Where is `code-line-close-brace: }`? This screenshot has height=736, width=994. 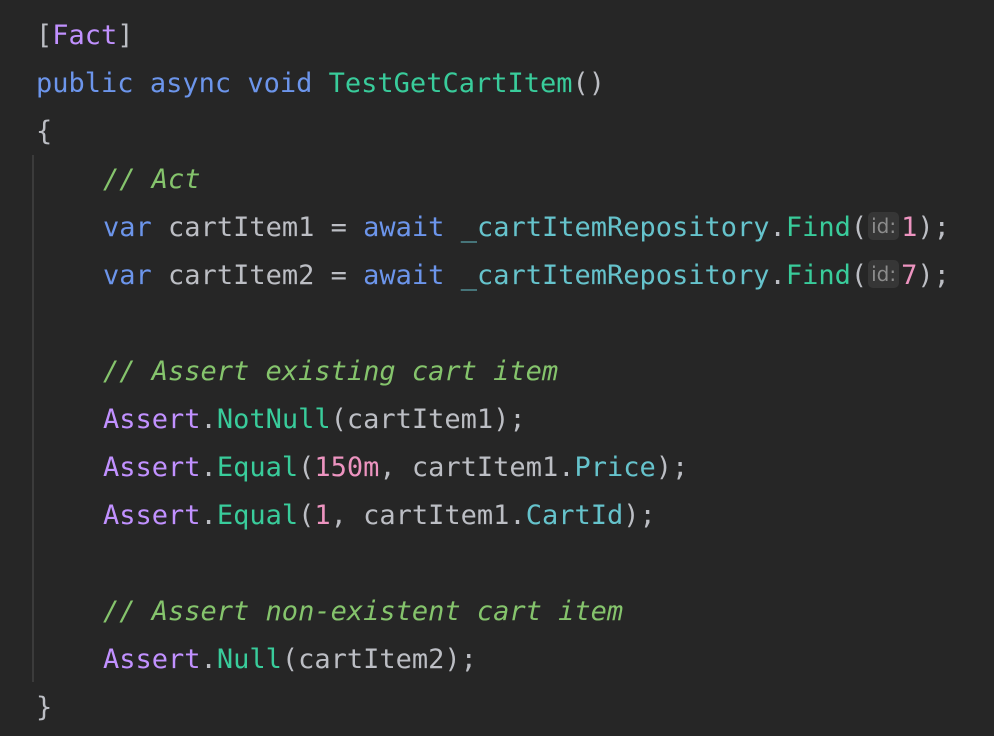 code-line-close-brace: } is located at coordinates (44, 708).